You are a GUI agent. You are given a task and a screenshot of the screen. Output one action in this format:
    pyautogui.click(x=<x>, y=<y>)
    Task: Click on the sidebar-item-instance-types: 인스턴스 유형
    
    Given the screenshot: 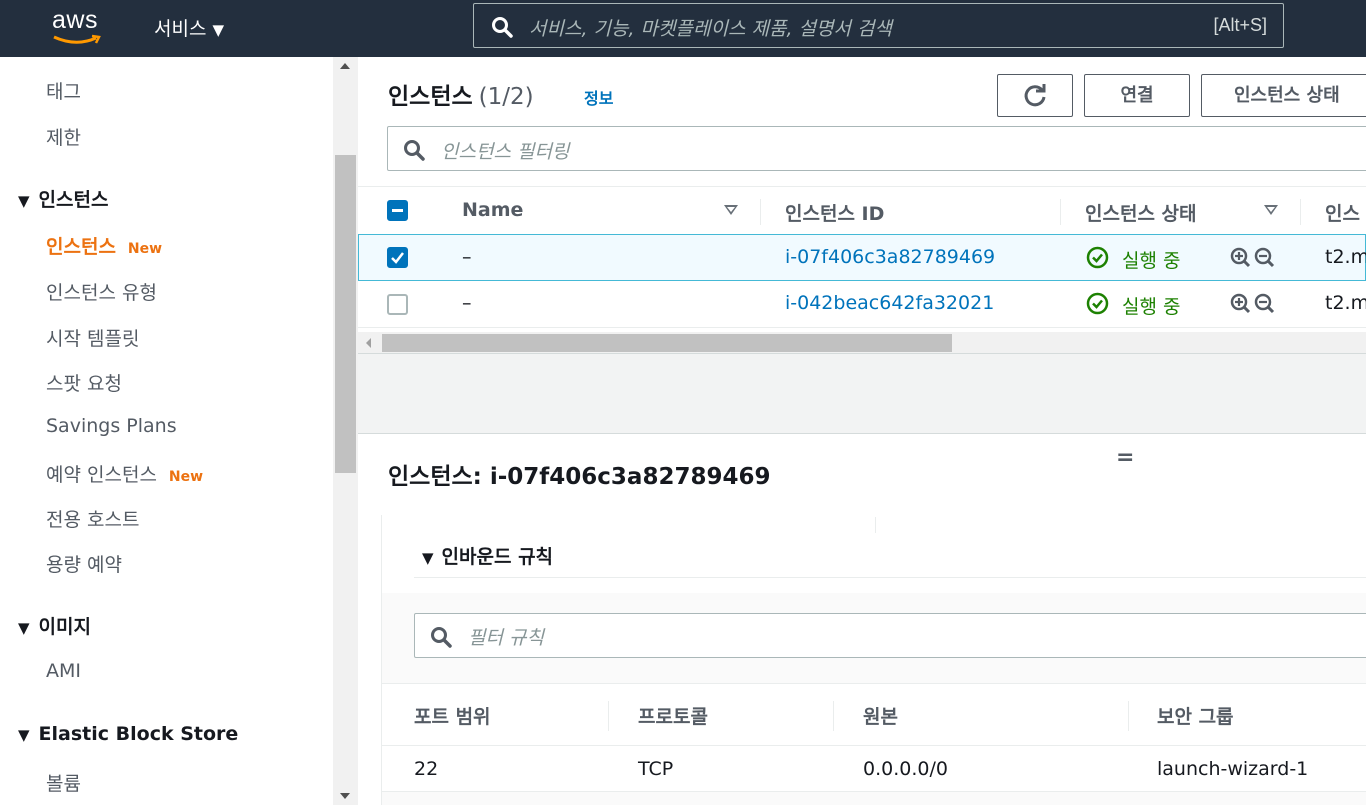 What is the action you would take?
    pyautogui.click(x=101, y=291)
    